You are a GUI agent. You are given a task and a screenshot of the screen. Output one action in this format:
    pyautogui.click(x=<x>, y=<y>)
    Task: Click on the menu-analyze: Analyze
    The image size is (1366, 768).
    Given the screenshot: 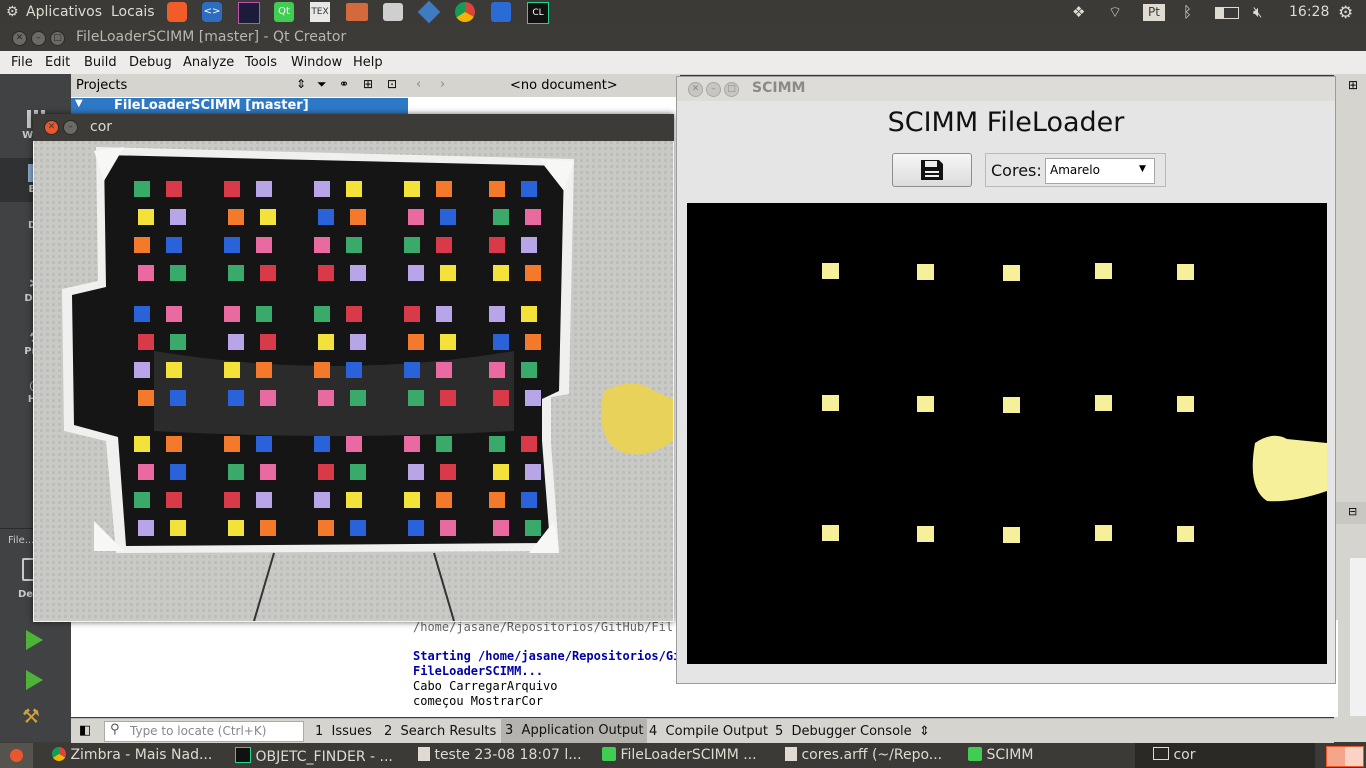 What is the action you would take?
    pyautogui.click(x=208, y=62)
    